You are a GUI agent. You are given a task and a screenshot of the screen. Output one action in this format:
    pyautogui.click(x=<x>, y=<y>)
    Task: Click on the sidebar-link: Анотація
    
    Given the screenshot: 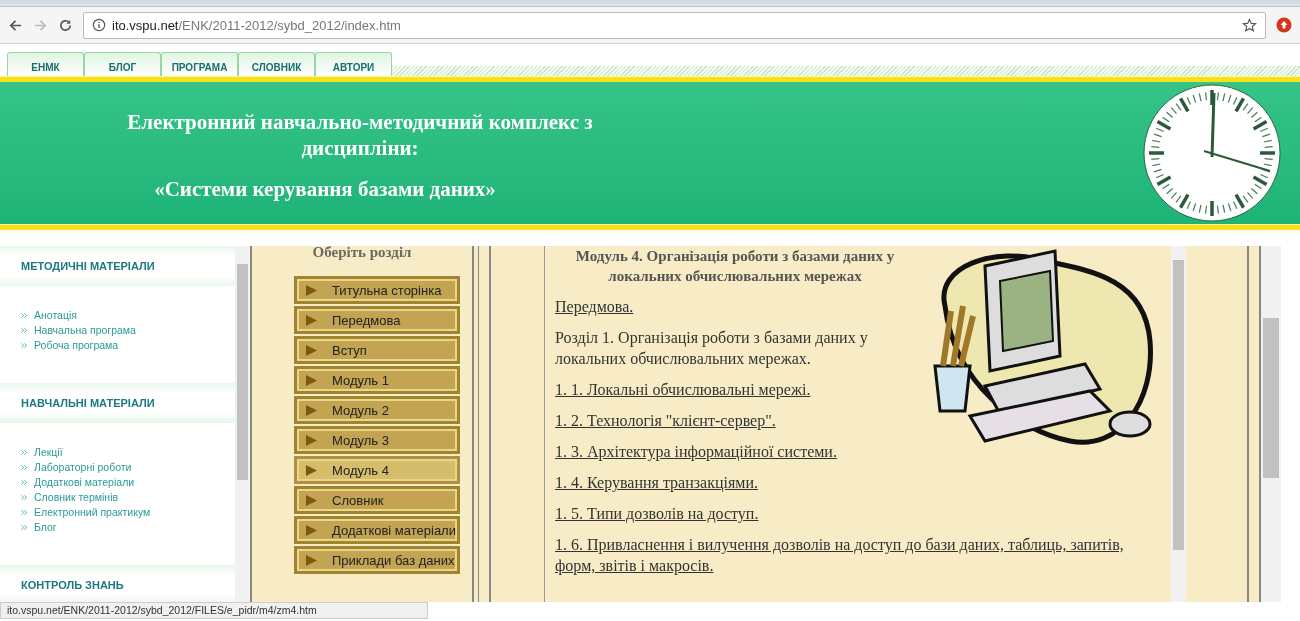 What is the action you would take?
    pyautogui.click(x=55, y=315)
    